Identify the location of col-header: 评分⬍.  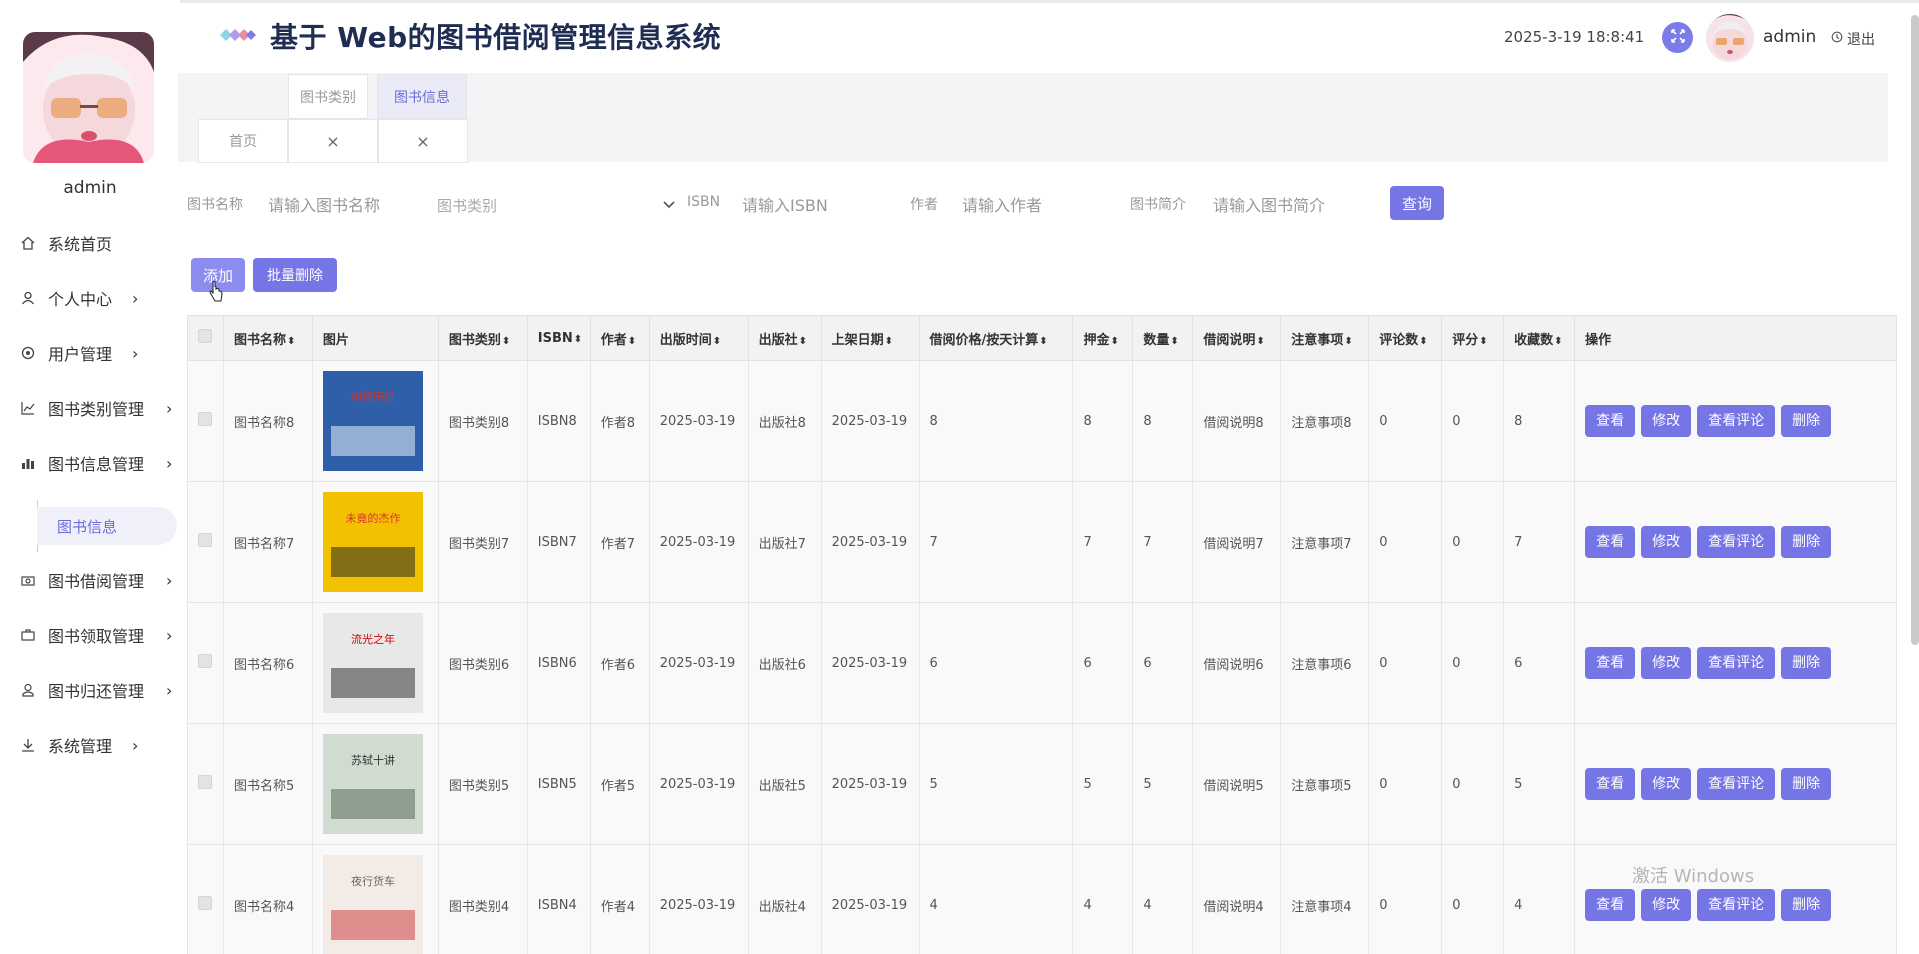
(1473, 338).